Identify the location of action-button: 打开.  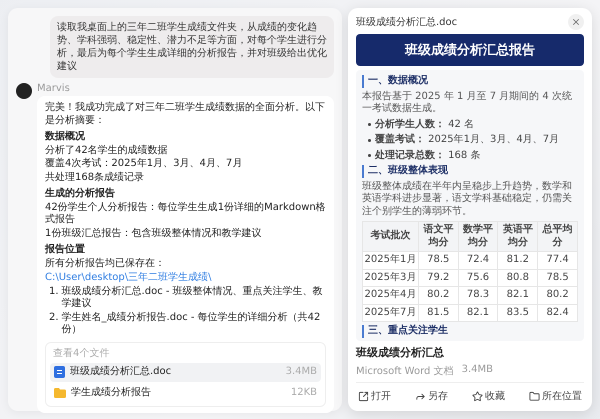
(374, 396).